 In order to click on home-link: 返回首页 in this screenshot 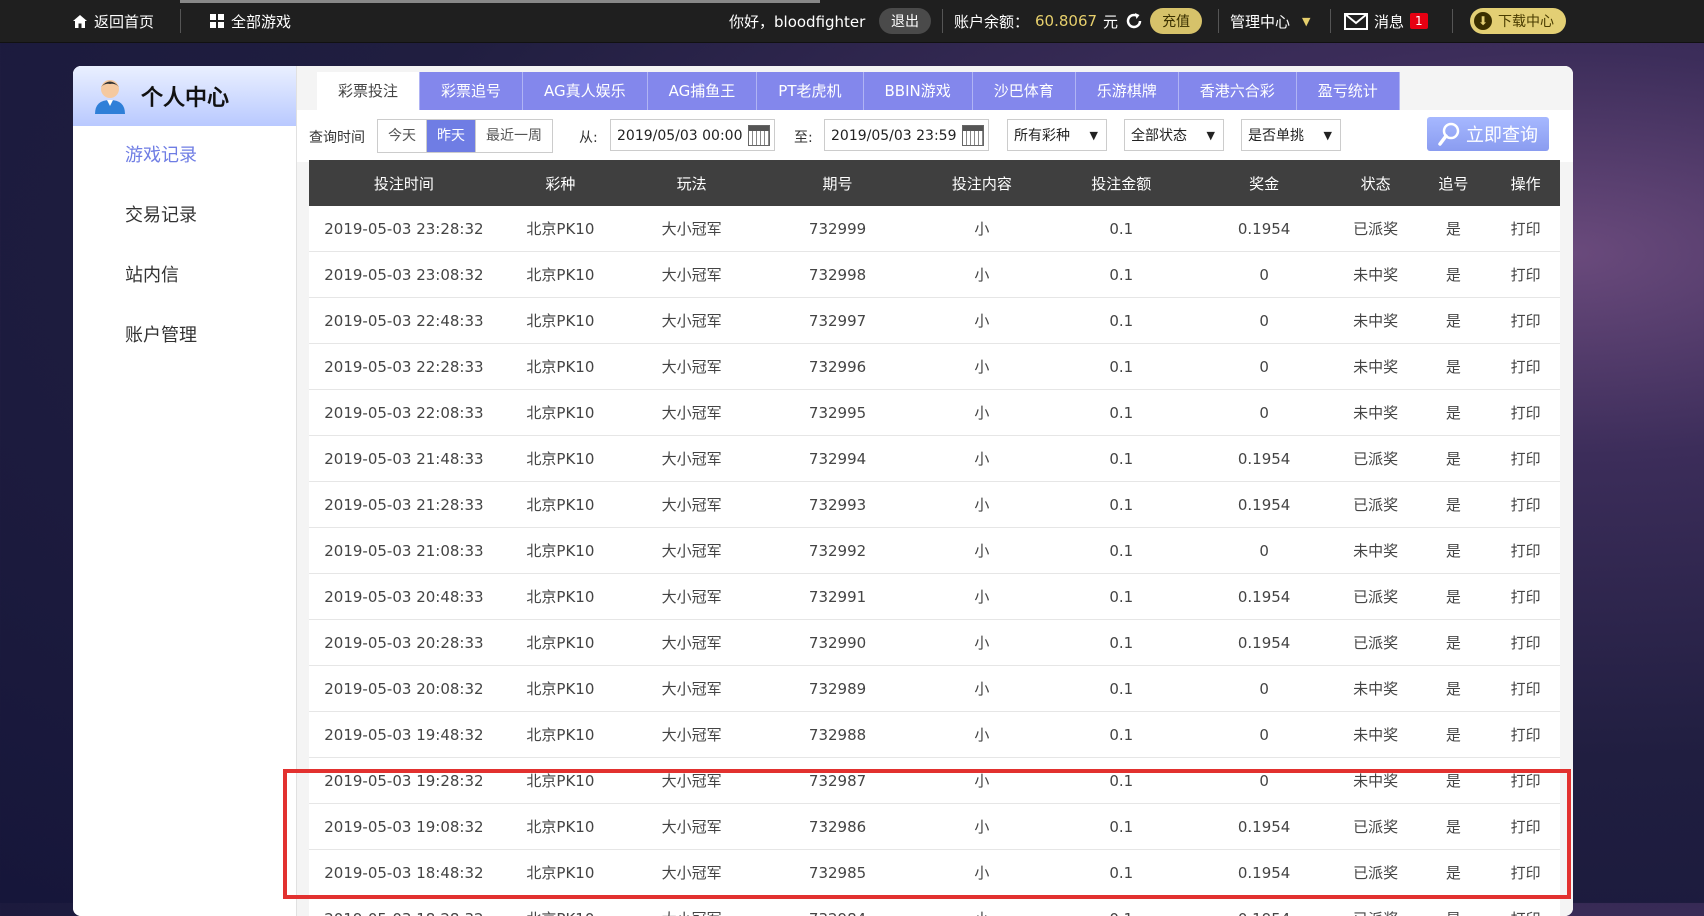, I will do `click(113, 21)`.